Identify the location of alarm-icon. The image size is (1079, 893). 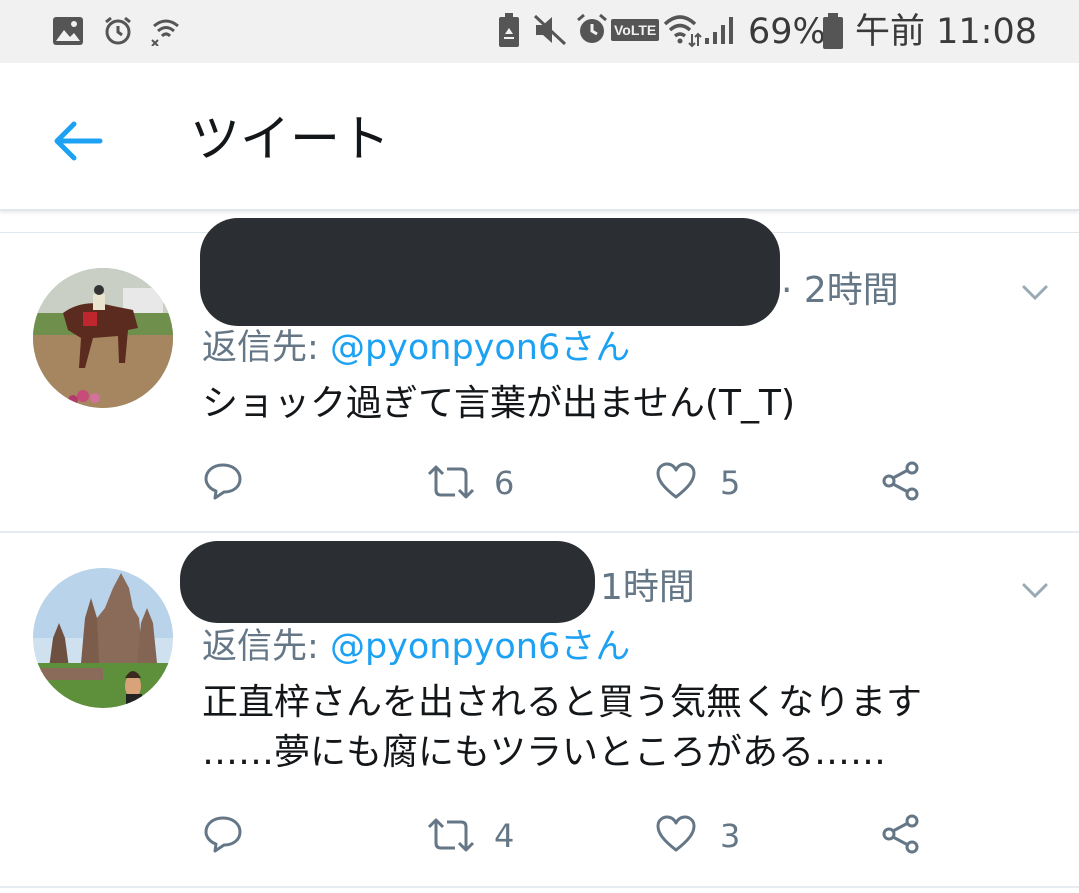
(118, 30).